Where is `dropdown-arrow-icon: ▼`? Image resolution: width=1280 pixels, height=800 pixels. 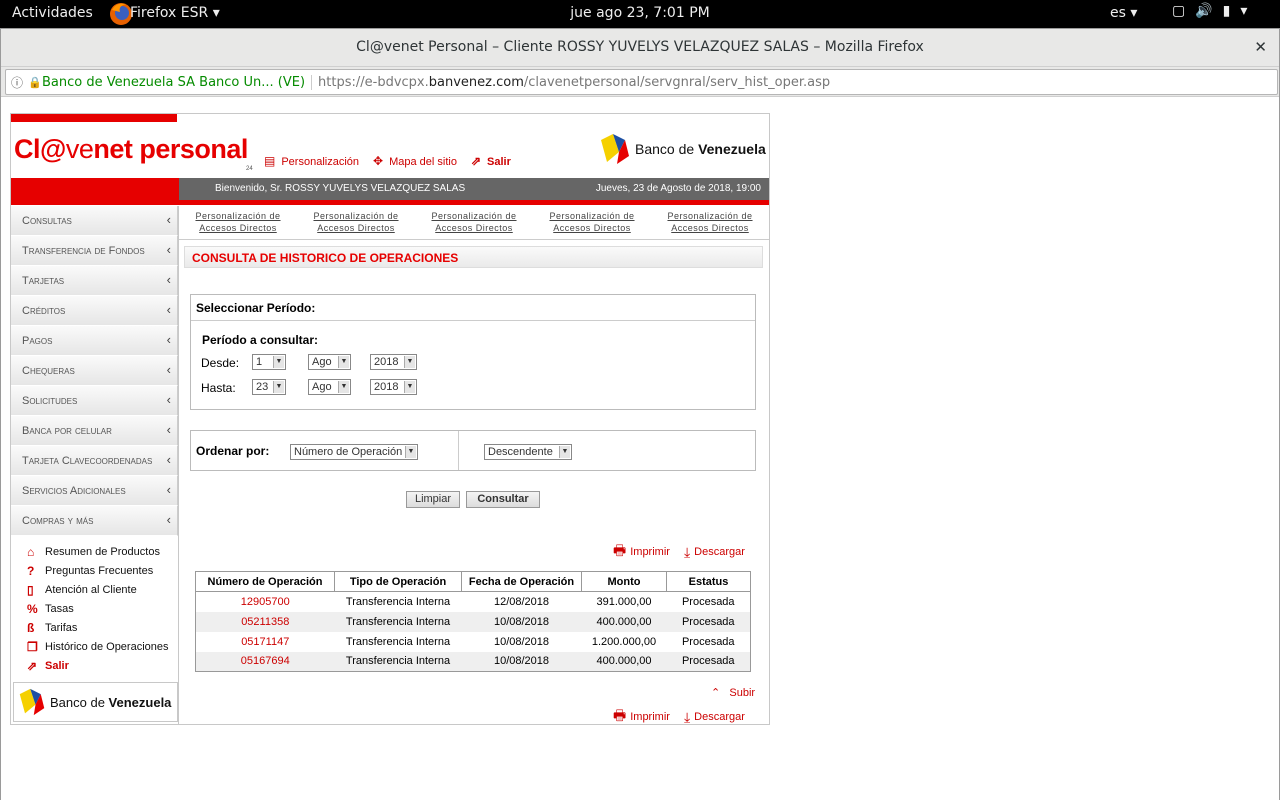 dropdown-arrow-icon: ▼ is located at coordinates (564, 452).